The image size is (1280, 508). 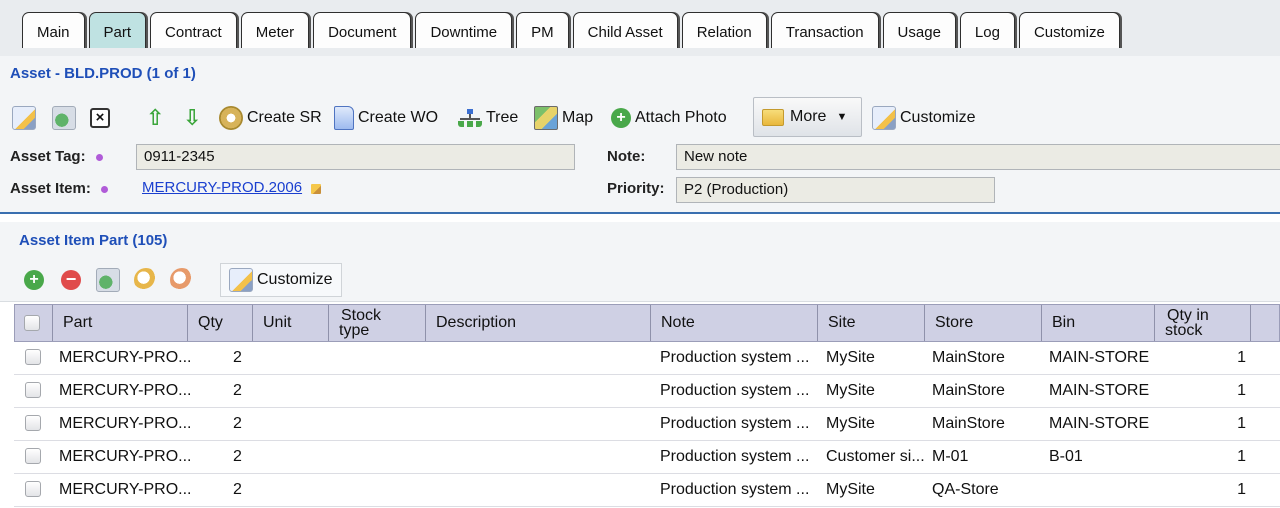 I want to click on col-note: Note, so click(x=734, y=323).